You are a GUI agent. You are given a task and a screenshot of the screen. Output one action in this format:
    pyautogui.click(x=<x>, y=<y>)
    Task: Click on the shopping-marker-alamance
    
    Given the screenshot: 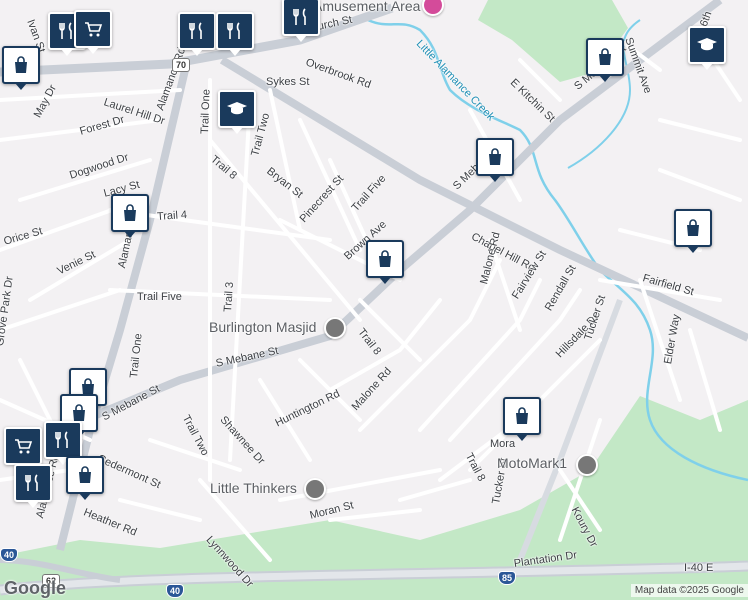 What is the action you would take?
    pyautogui.click(x=130, y=216)
    